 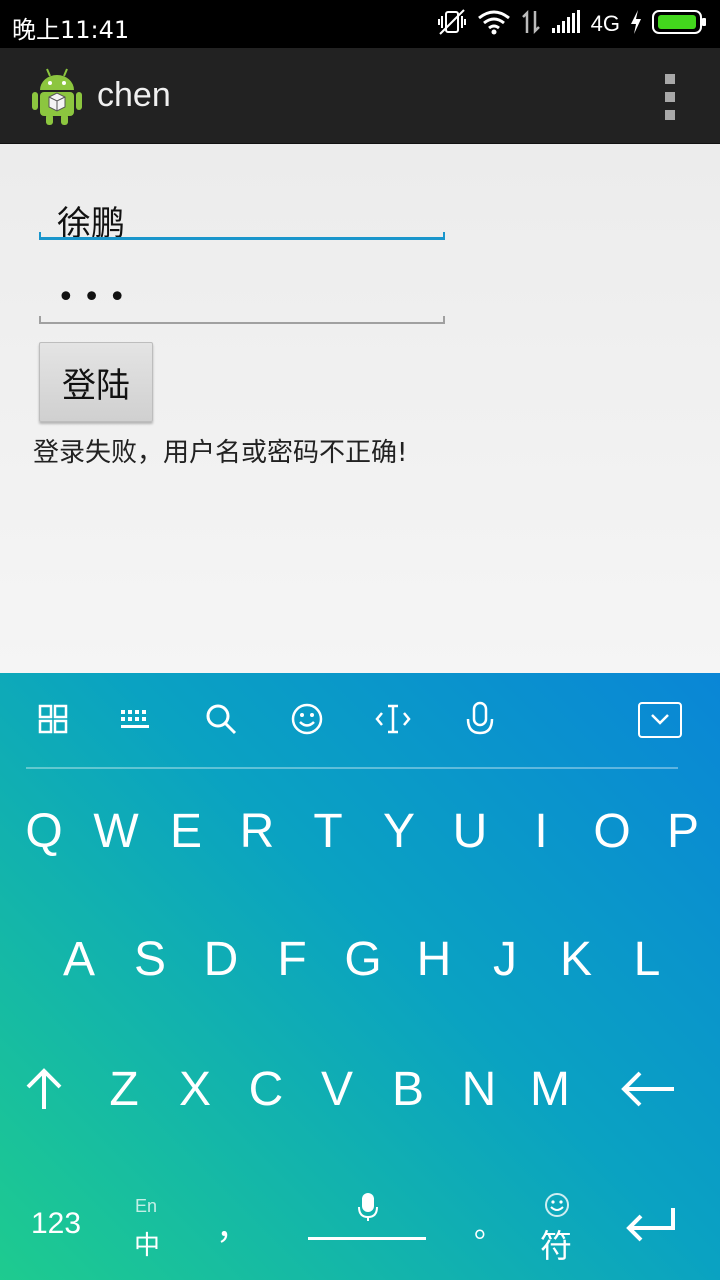 I want to click on key-o: O, so click(x=612, y=831).